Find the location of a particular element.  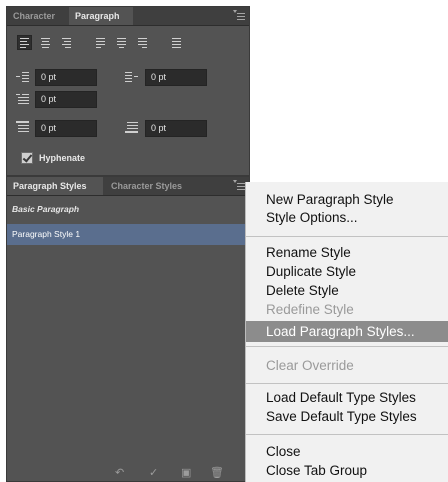

panel-menu-icon is located at coordinates (239, 15).